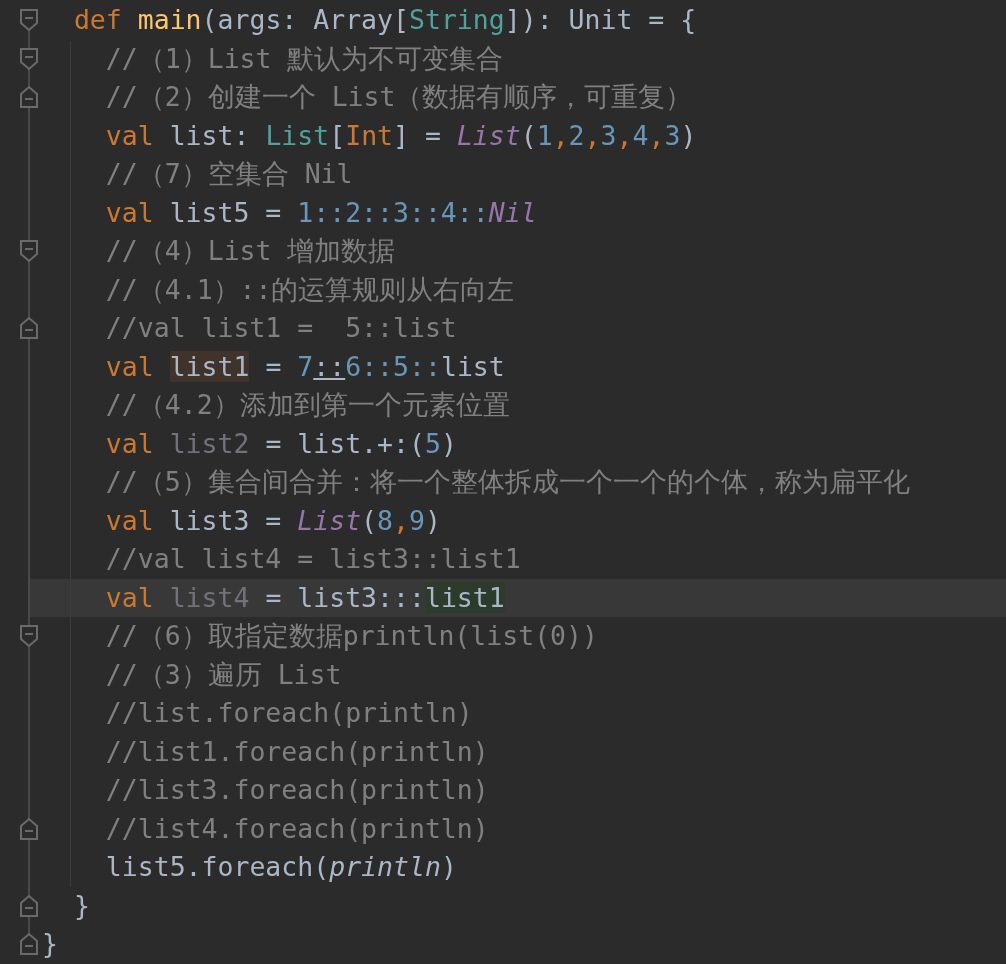 The image size is (1006, 964). What do you see at coordinates (289, 713) in the screenshot?
I see `code-line: //list.foreach(println)` at bounding box center [289, 713].